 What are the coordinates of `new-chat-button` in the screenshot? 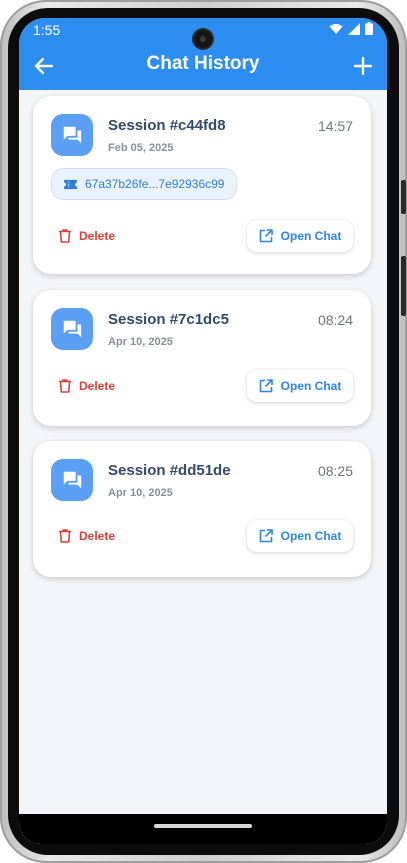 It's located at (363, 66).